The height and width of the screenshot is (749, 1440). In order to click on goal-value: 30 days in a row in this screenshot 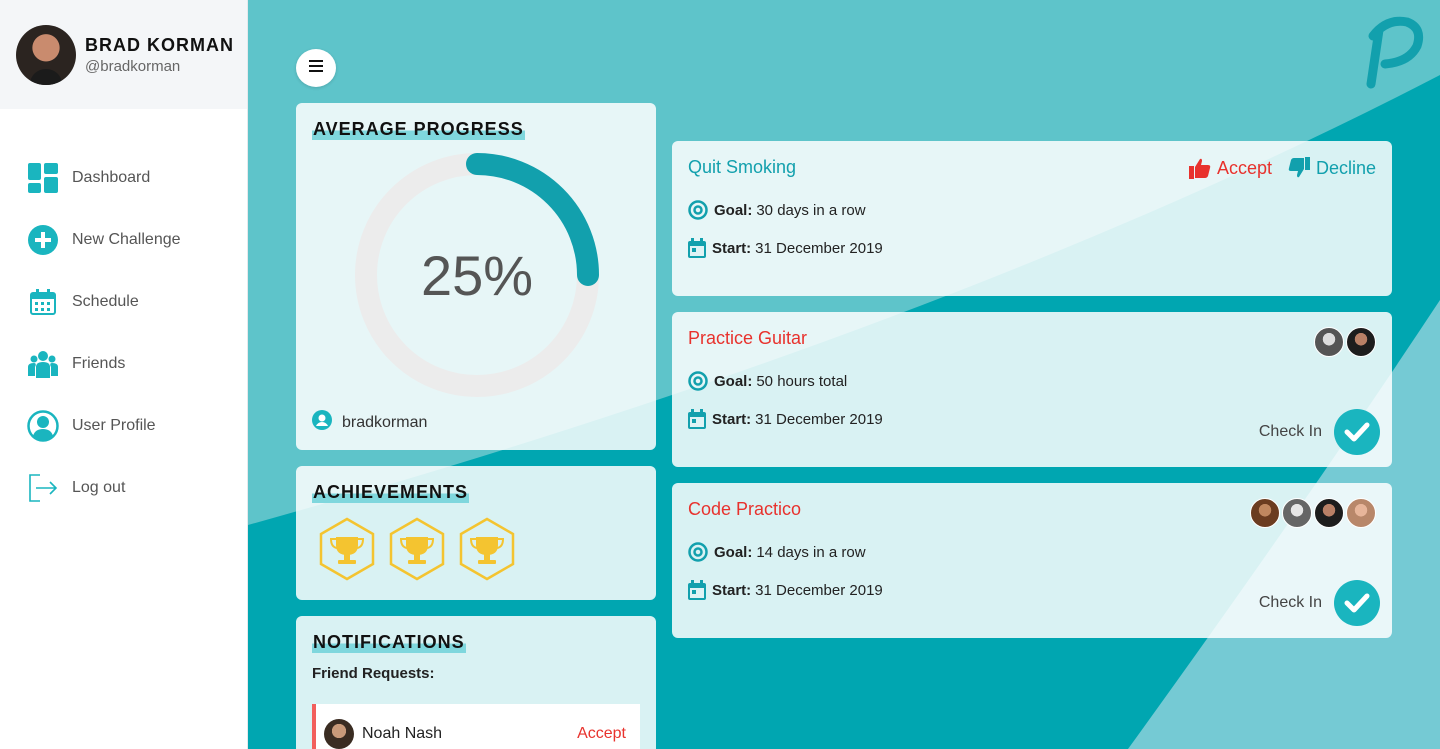, I will do `click(811, 210)`.